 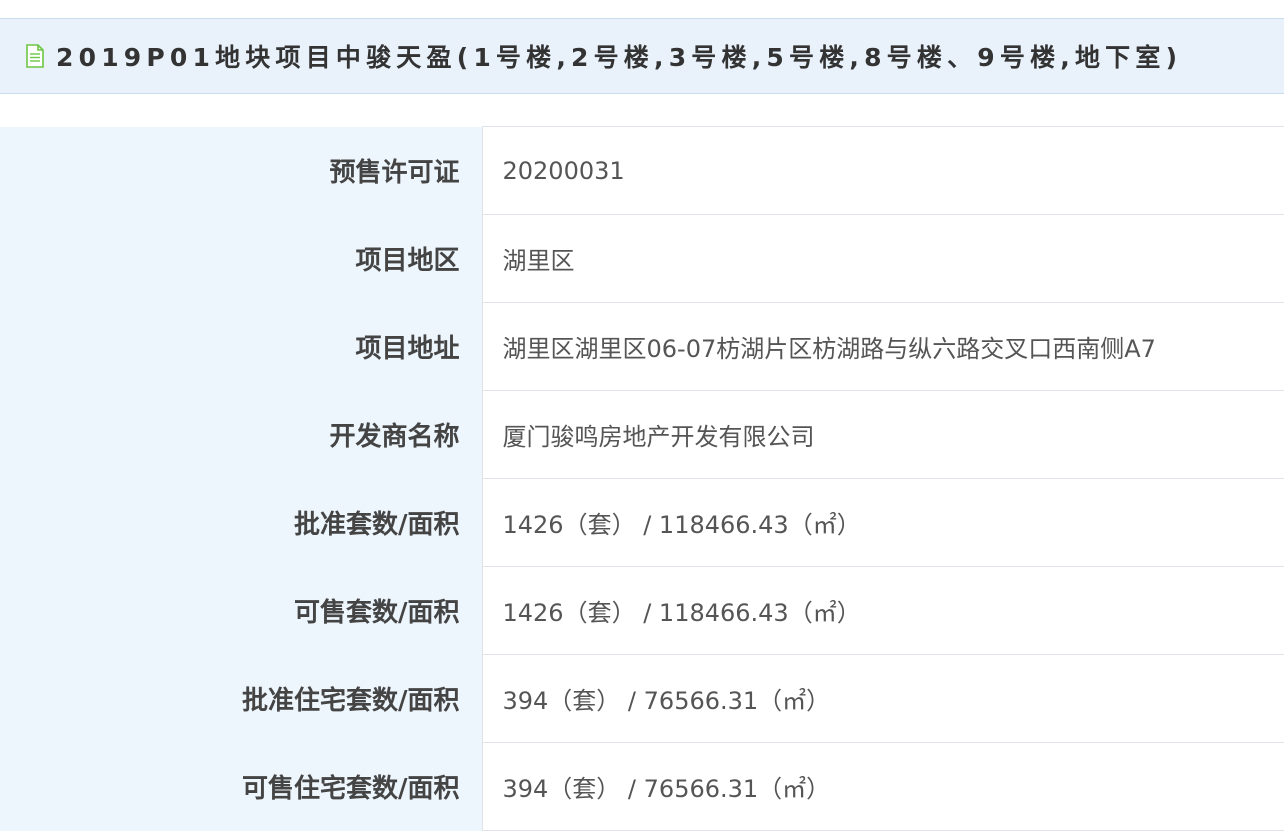 I want to click on table-row: 项目地址 湖里区湖里区06-07枋湖片区枋湖路与纵六路交叉口西南侧A7, so click(x=642, y=346).